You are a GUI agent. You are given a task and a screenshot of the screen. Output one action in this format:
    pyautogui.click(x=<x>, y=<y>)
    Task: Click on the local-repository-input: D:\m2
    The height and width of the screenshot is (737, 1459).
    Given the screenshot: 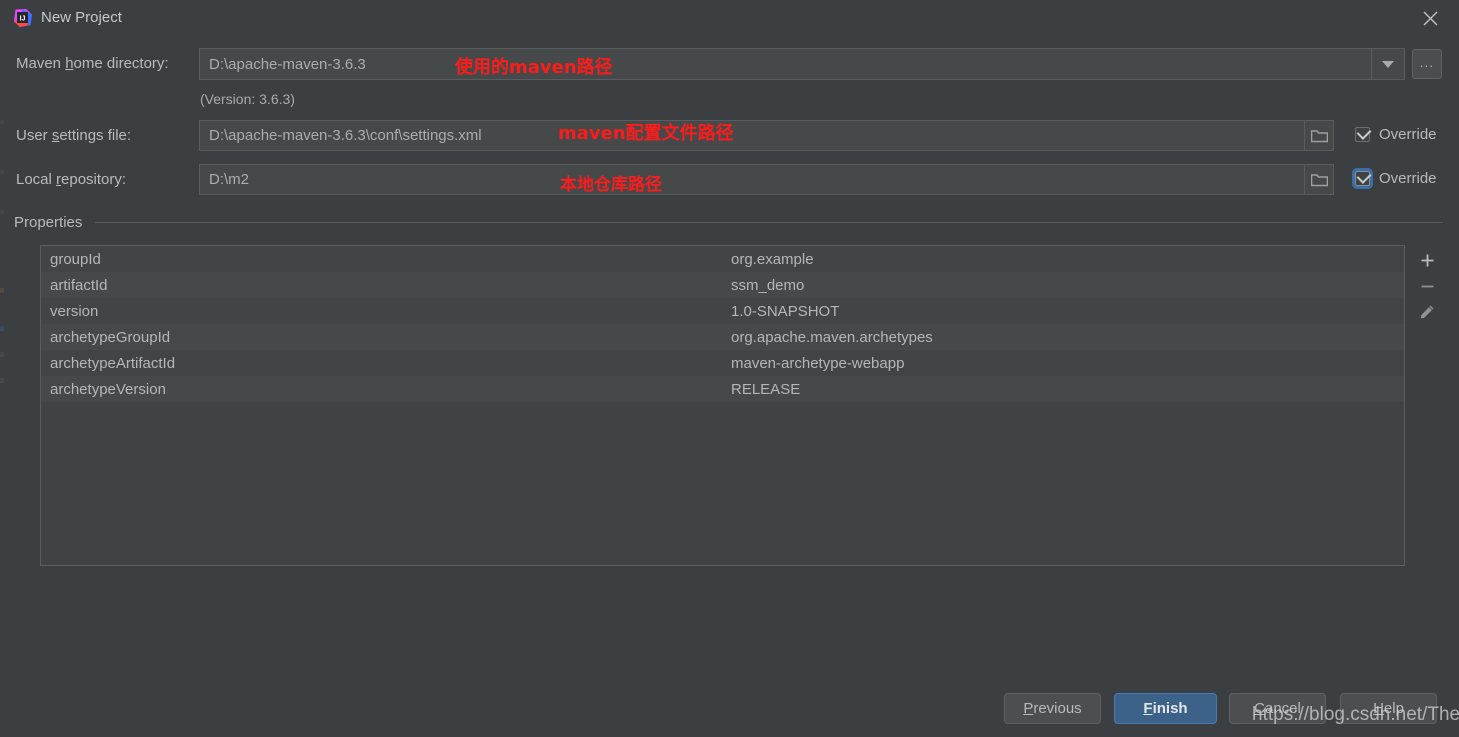 What is the action you would take?
    pyautogui.click(x=751, y=179)
    